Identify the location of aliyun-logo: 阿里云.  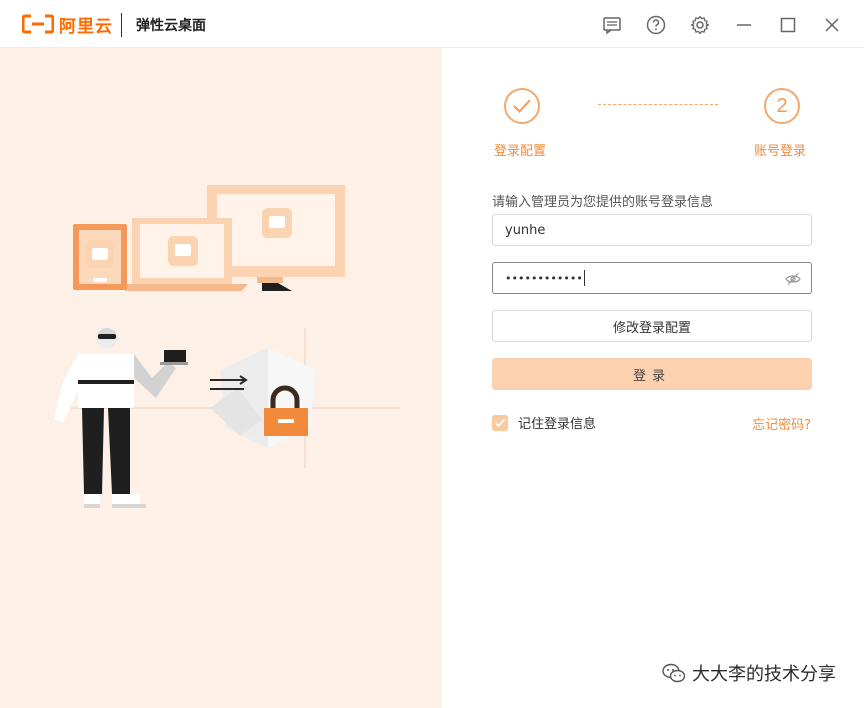
(67, 24).